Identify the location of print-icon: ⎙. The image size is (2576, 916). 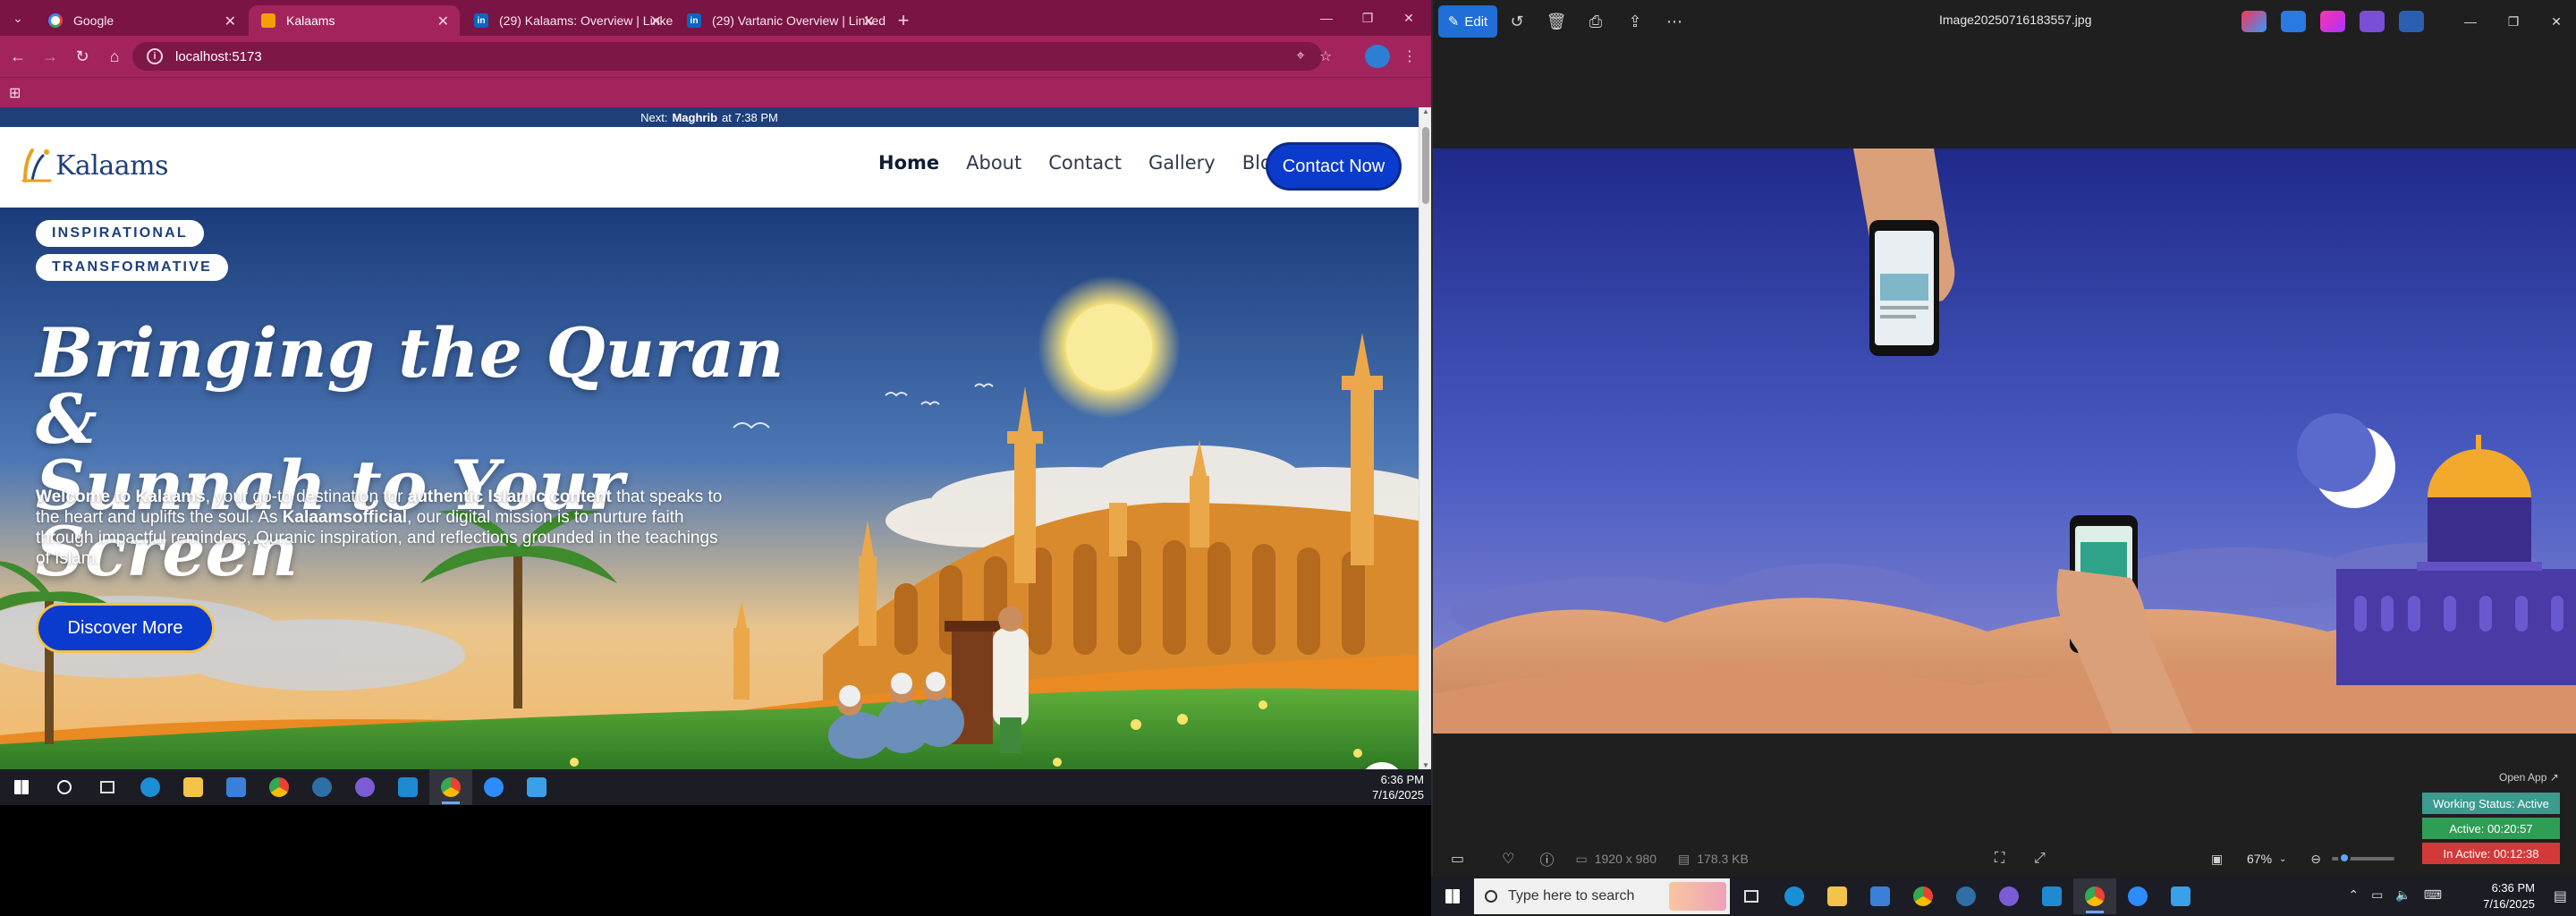
(1595, 21).